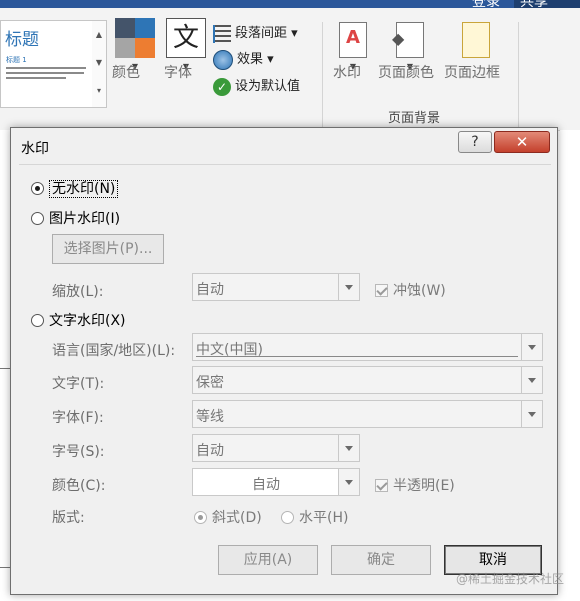  Describe the element at coordinates (223, 59) in the screenshot. I see `effects-icon` at that location.